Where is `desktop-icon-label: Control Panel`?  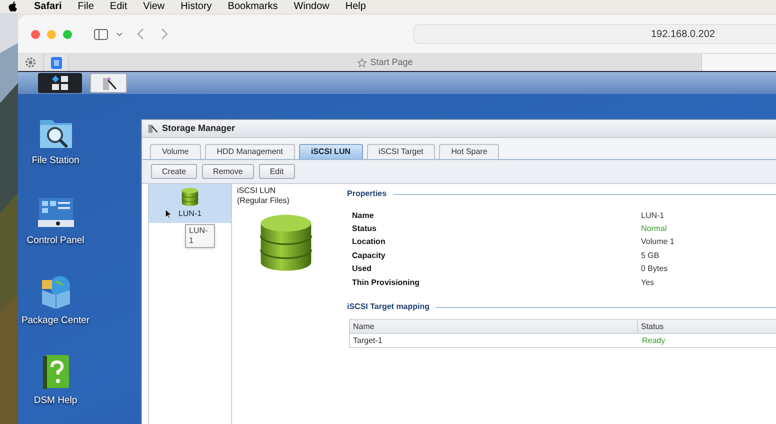 desktop-icon-label: Control Panel is located at coordinates (55, 240).